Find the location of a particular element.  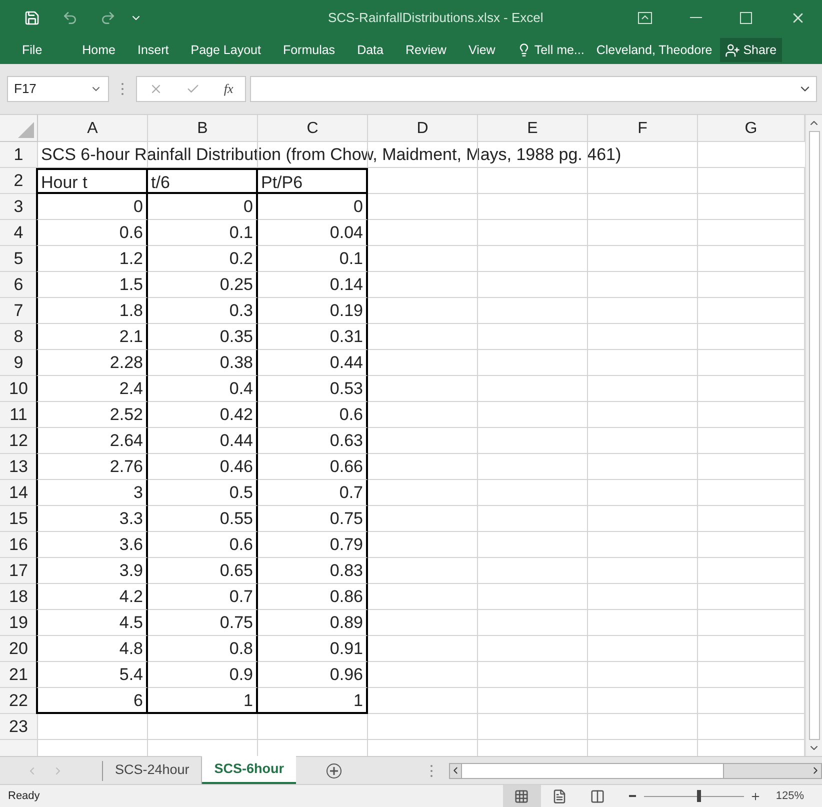

save-icon is located at coordinates (32, 18).